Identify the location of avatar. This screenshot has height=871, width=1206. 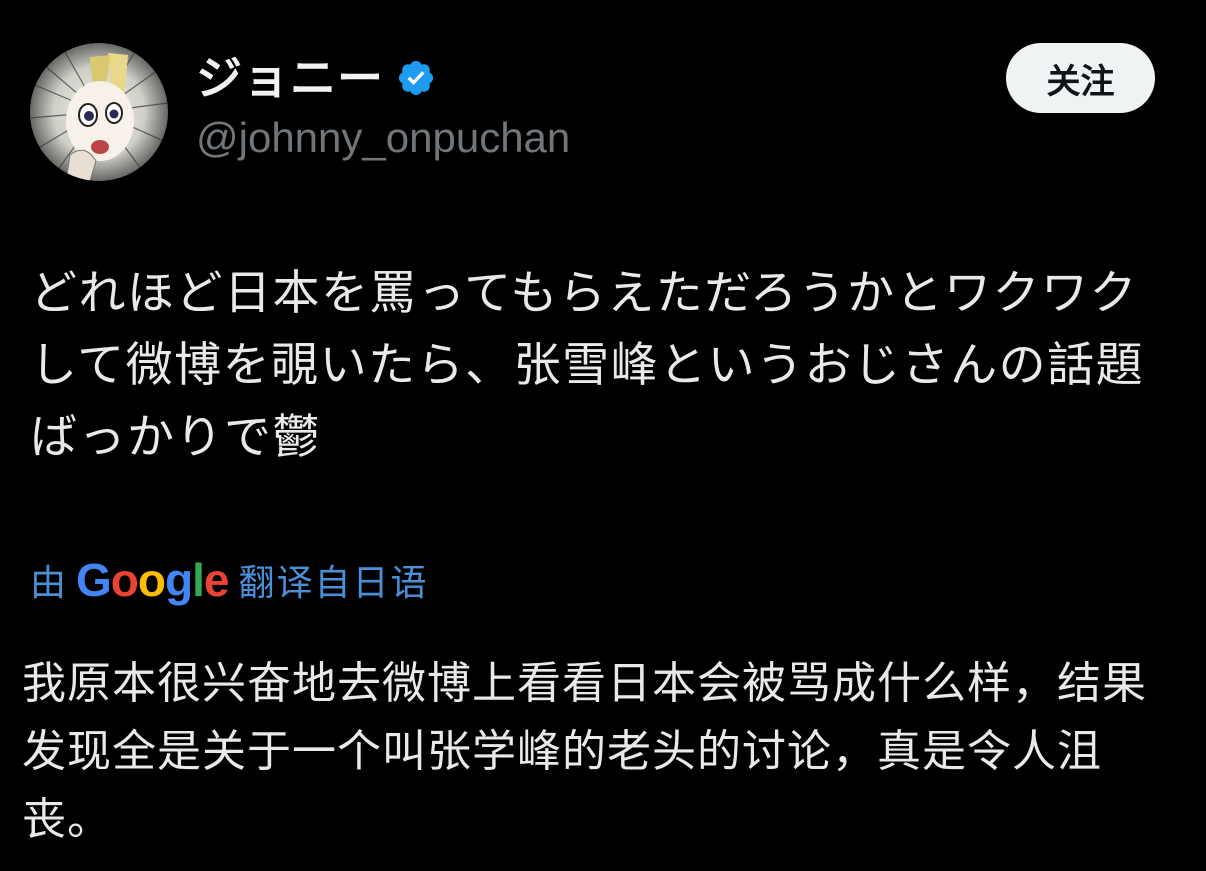
(99, 112).